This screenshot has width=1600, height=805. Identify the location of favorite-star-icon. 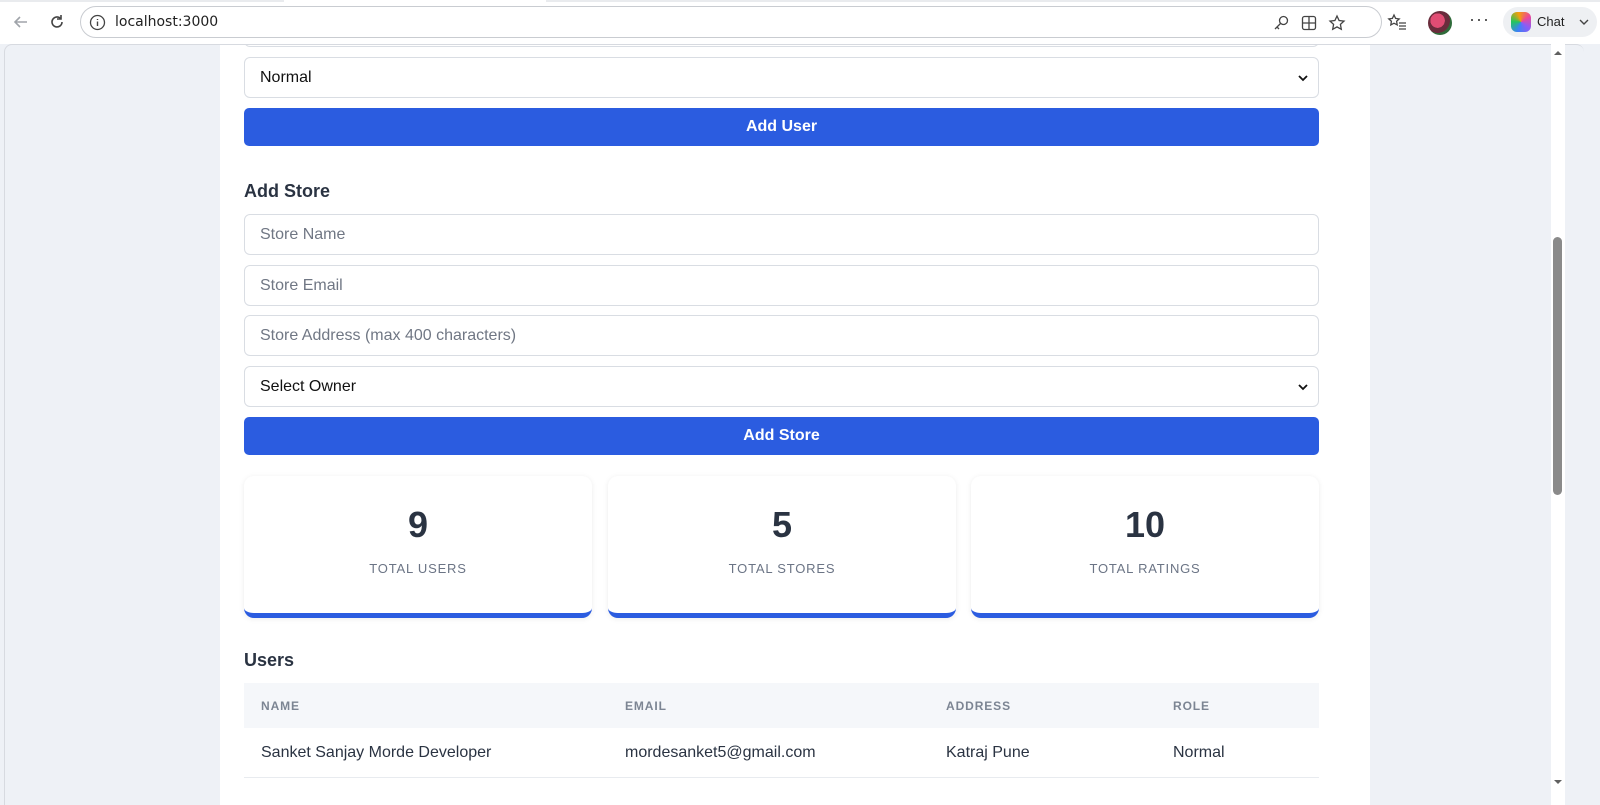
(1337, 23).